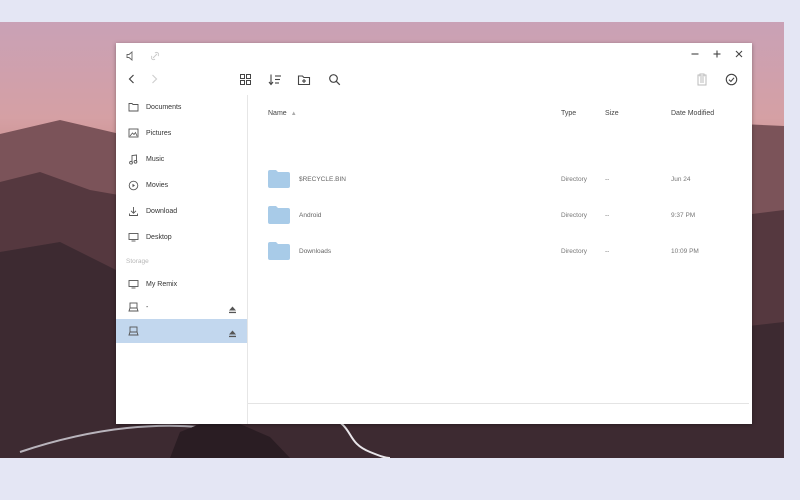 This screenshot has height=500, width=800. I want to click on sidebar-item-label: Movies, so click(157, 185).